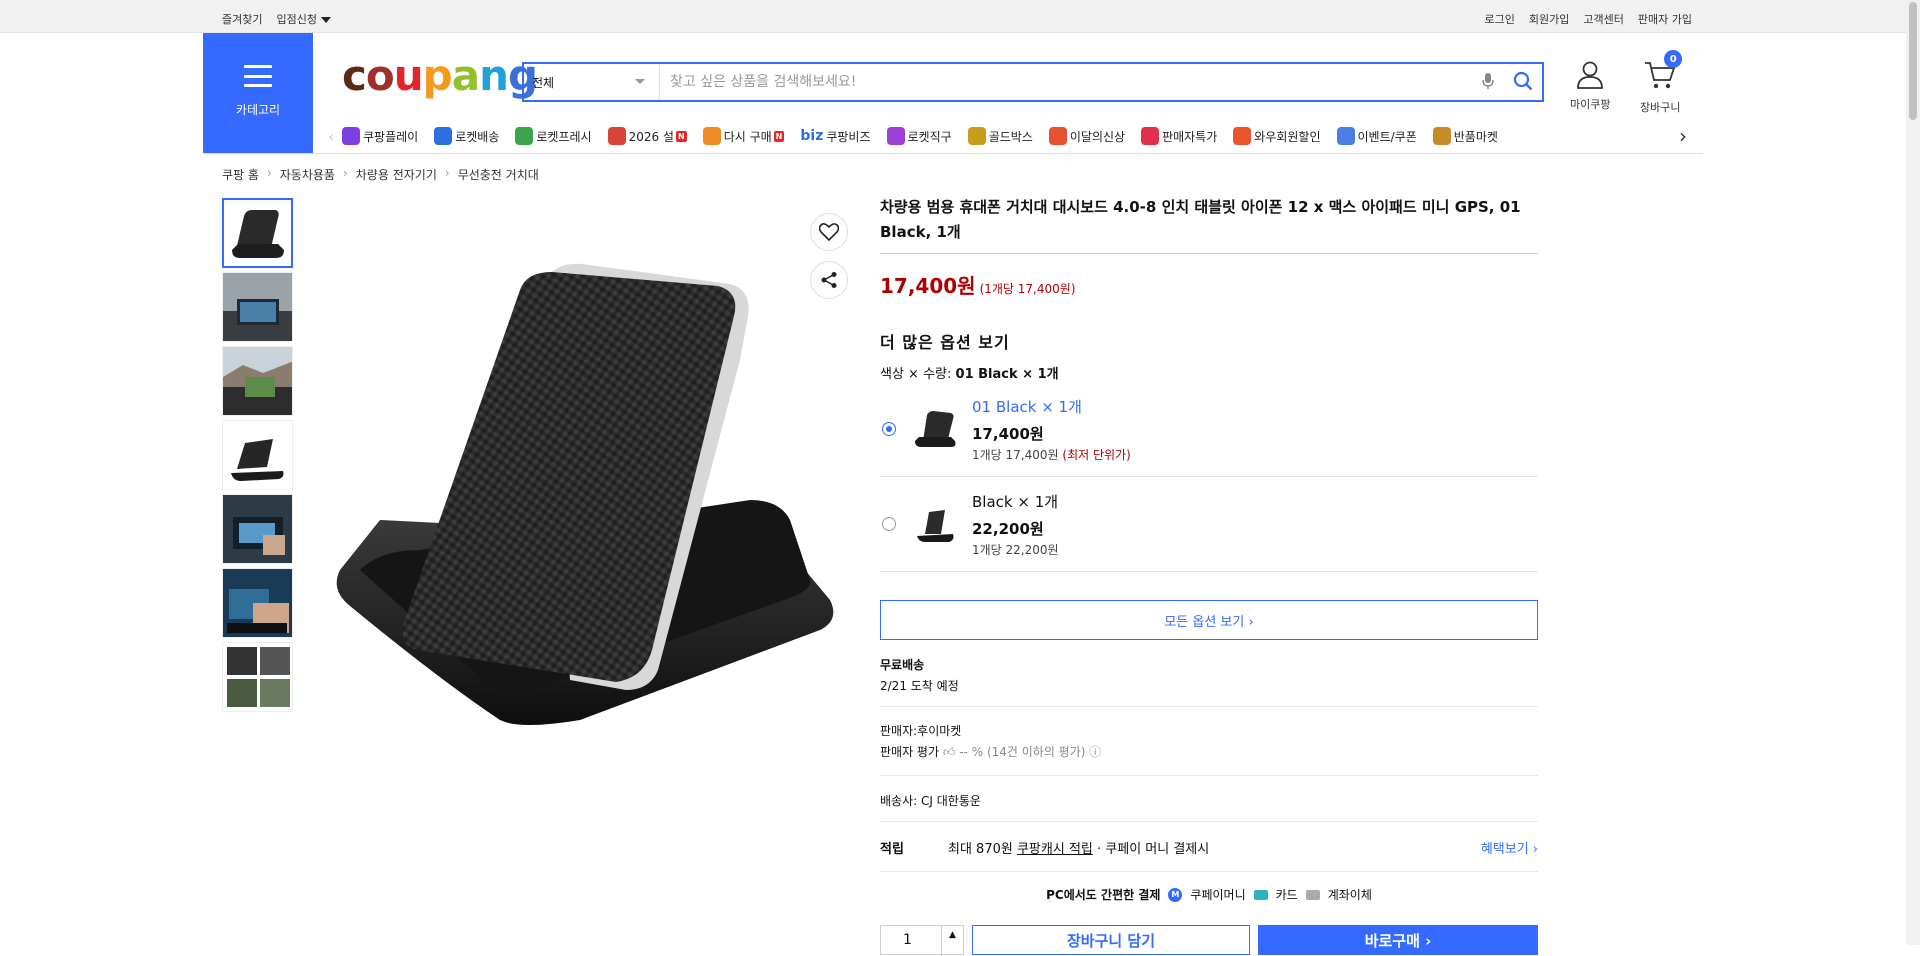  I want to click on option-name: 01 Black × 1개, so click(1027, 406).